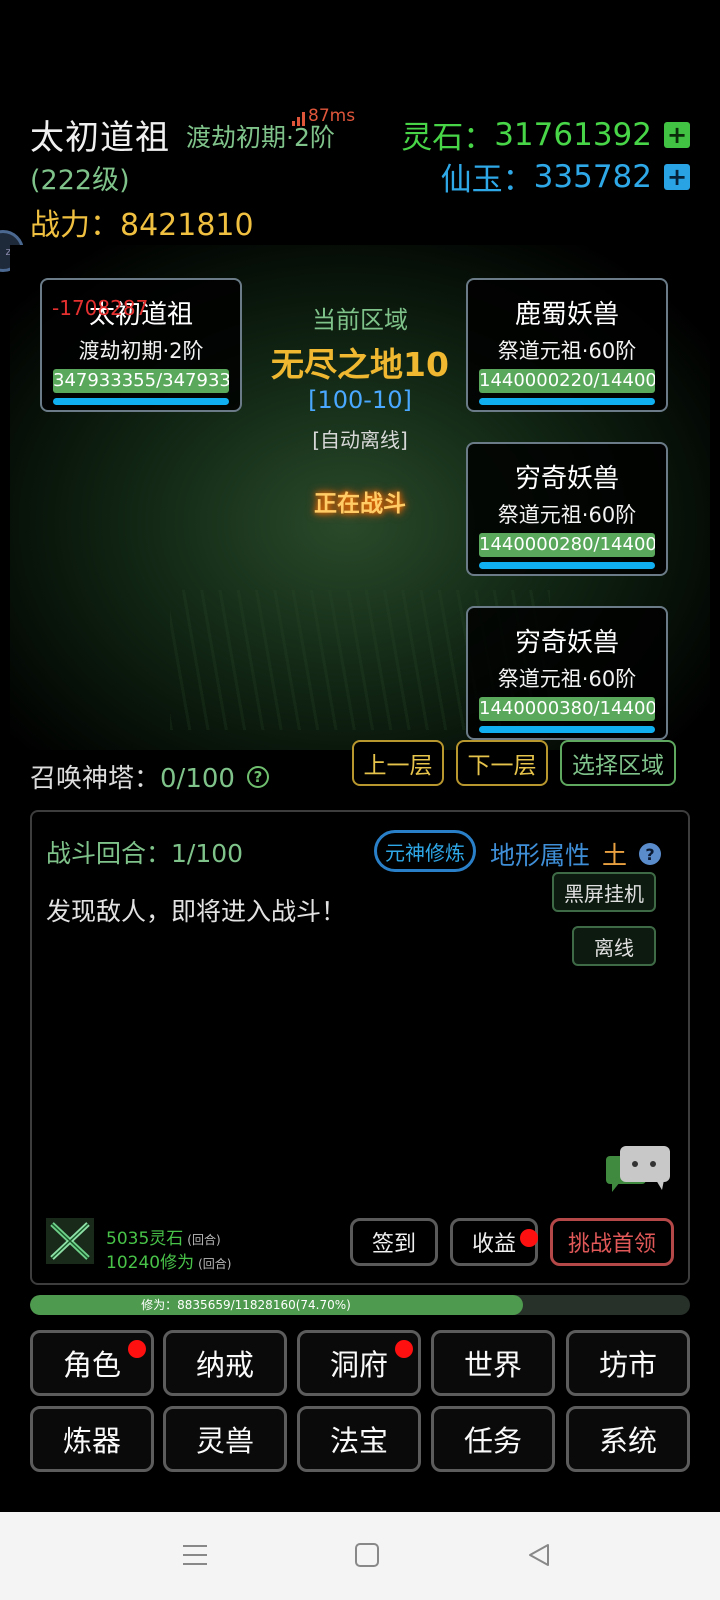 The width and height of the screenshot is (720, 1600). I want to click on cultivation-progress-text: 修为：8835659/11828160(74.70%), so click(246, 1305).